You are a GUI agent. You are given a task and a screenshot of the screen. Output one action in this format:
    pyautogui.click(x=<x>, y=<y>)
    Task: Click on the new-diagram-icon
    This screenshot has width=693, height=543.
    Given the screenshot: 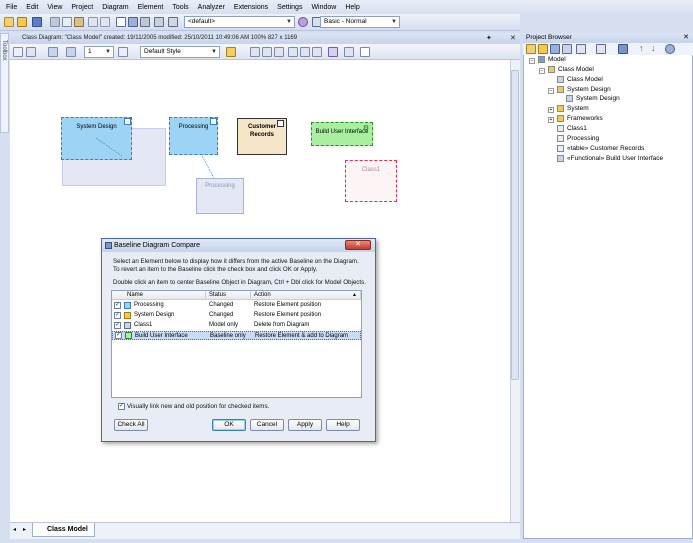 What is the action you would take?
    pyautogui.click(x=555, y=49)
    